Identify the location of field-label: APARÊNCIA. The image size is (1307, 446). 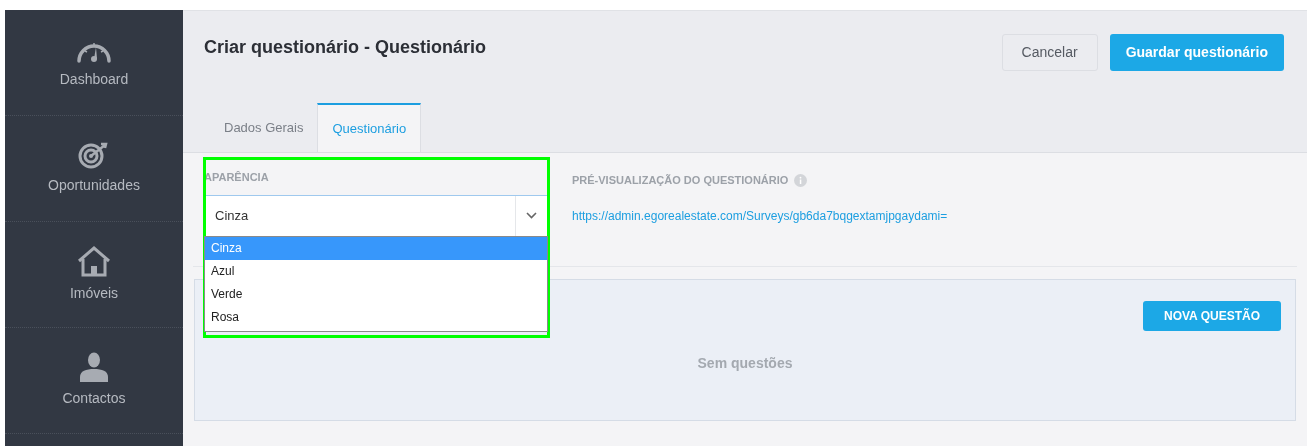
(237, 177).